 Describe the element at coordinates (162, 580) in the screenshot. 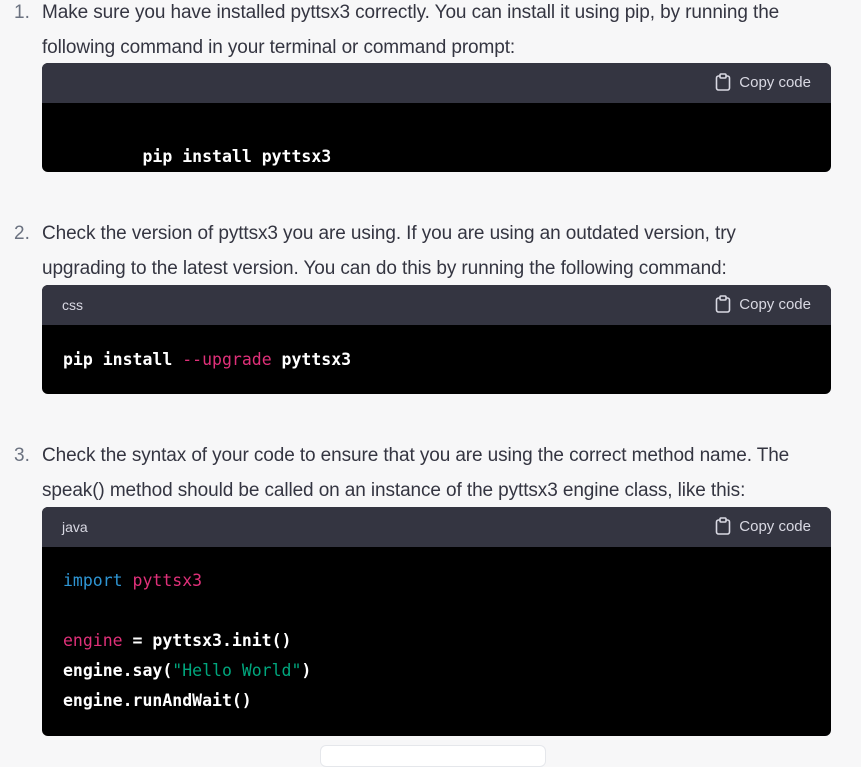

I see `code-name: pyttsx3` at that location.